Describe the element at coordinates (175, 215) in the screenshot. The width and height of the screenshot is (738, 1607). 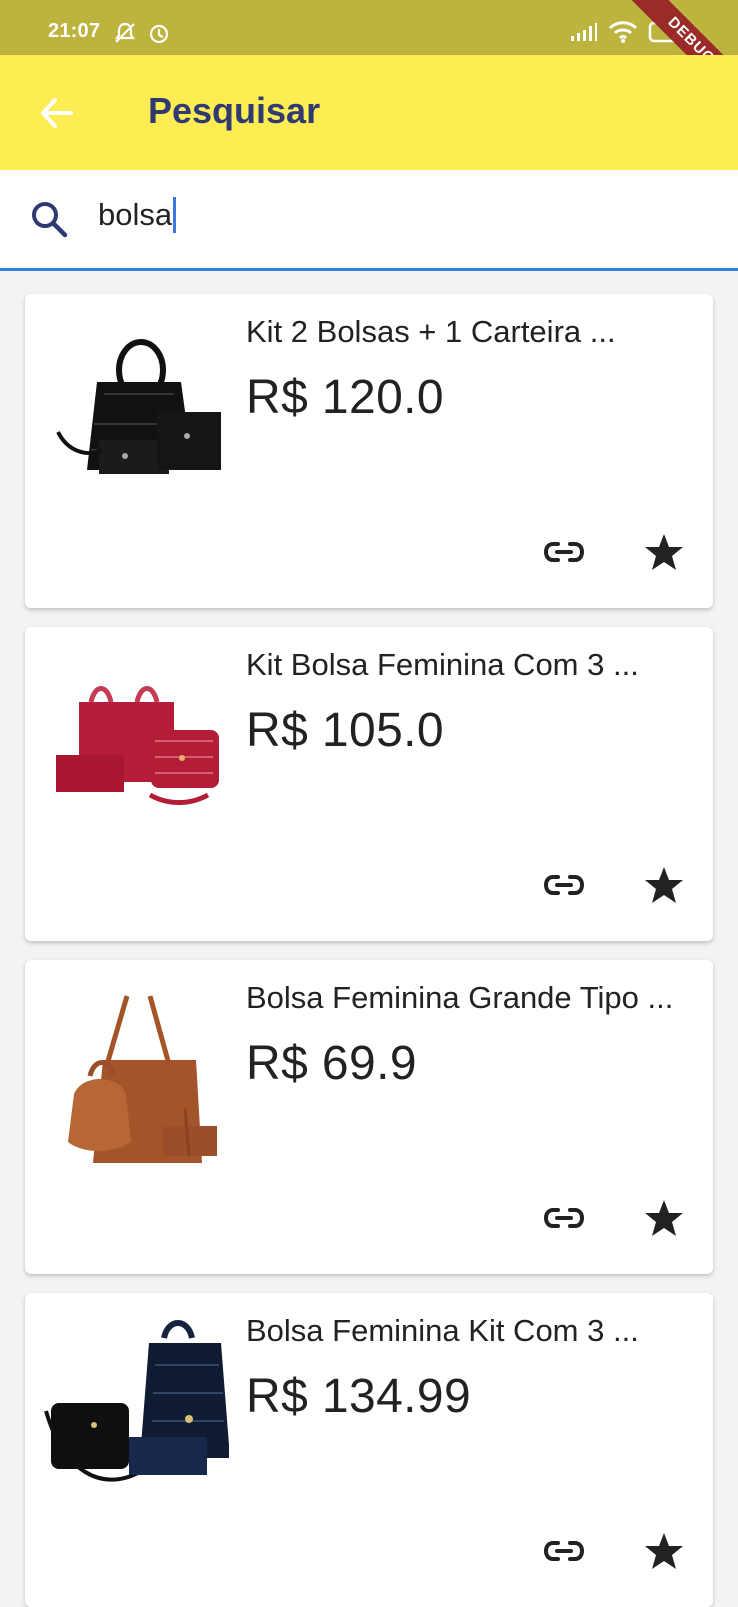
I see `text-cursor` at that location.